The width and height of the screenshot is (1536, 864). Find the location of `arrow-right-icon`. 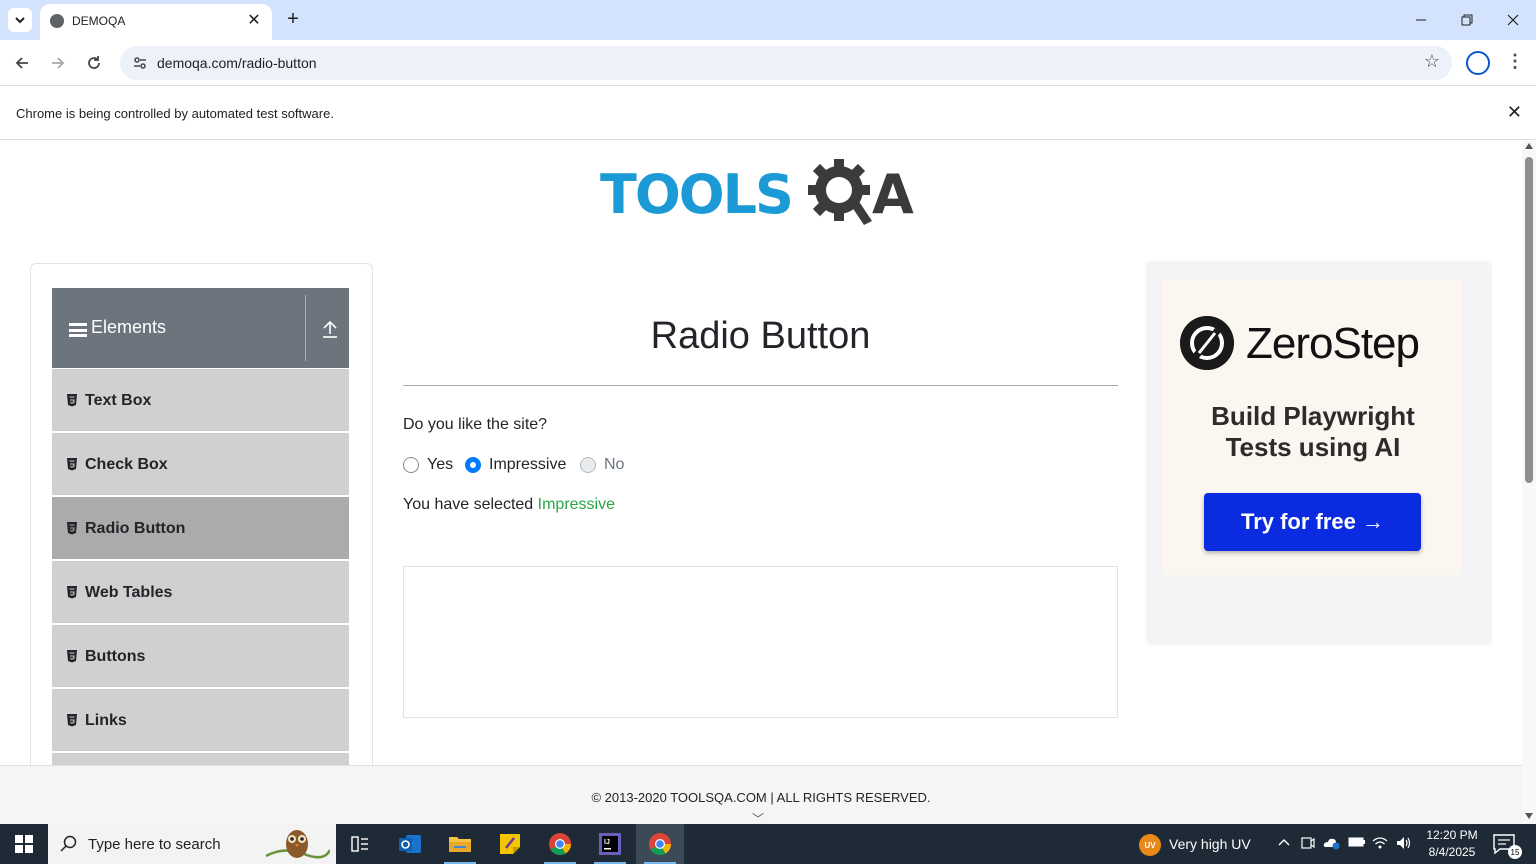

arrow-right-icon is located at coordinates (58, 63).